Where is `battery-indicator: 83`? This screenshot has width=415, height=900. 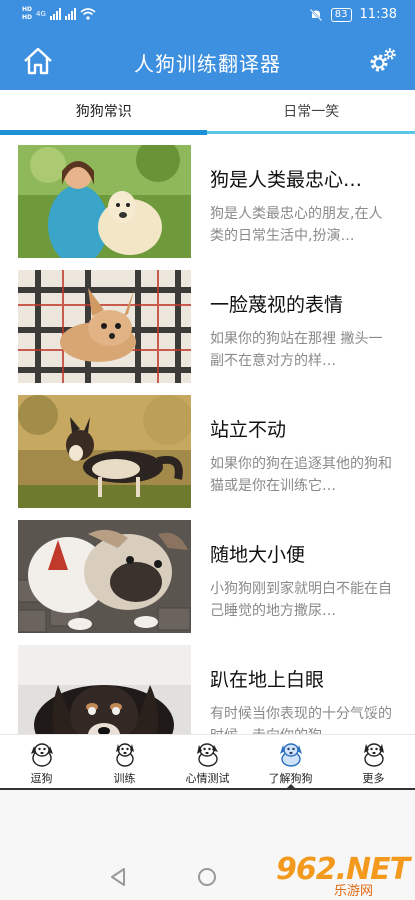 battery-indicator: 83 is located at coordinates (341, 14).